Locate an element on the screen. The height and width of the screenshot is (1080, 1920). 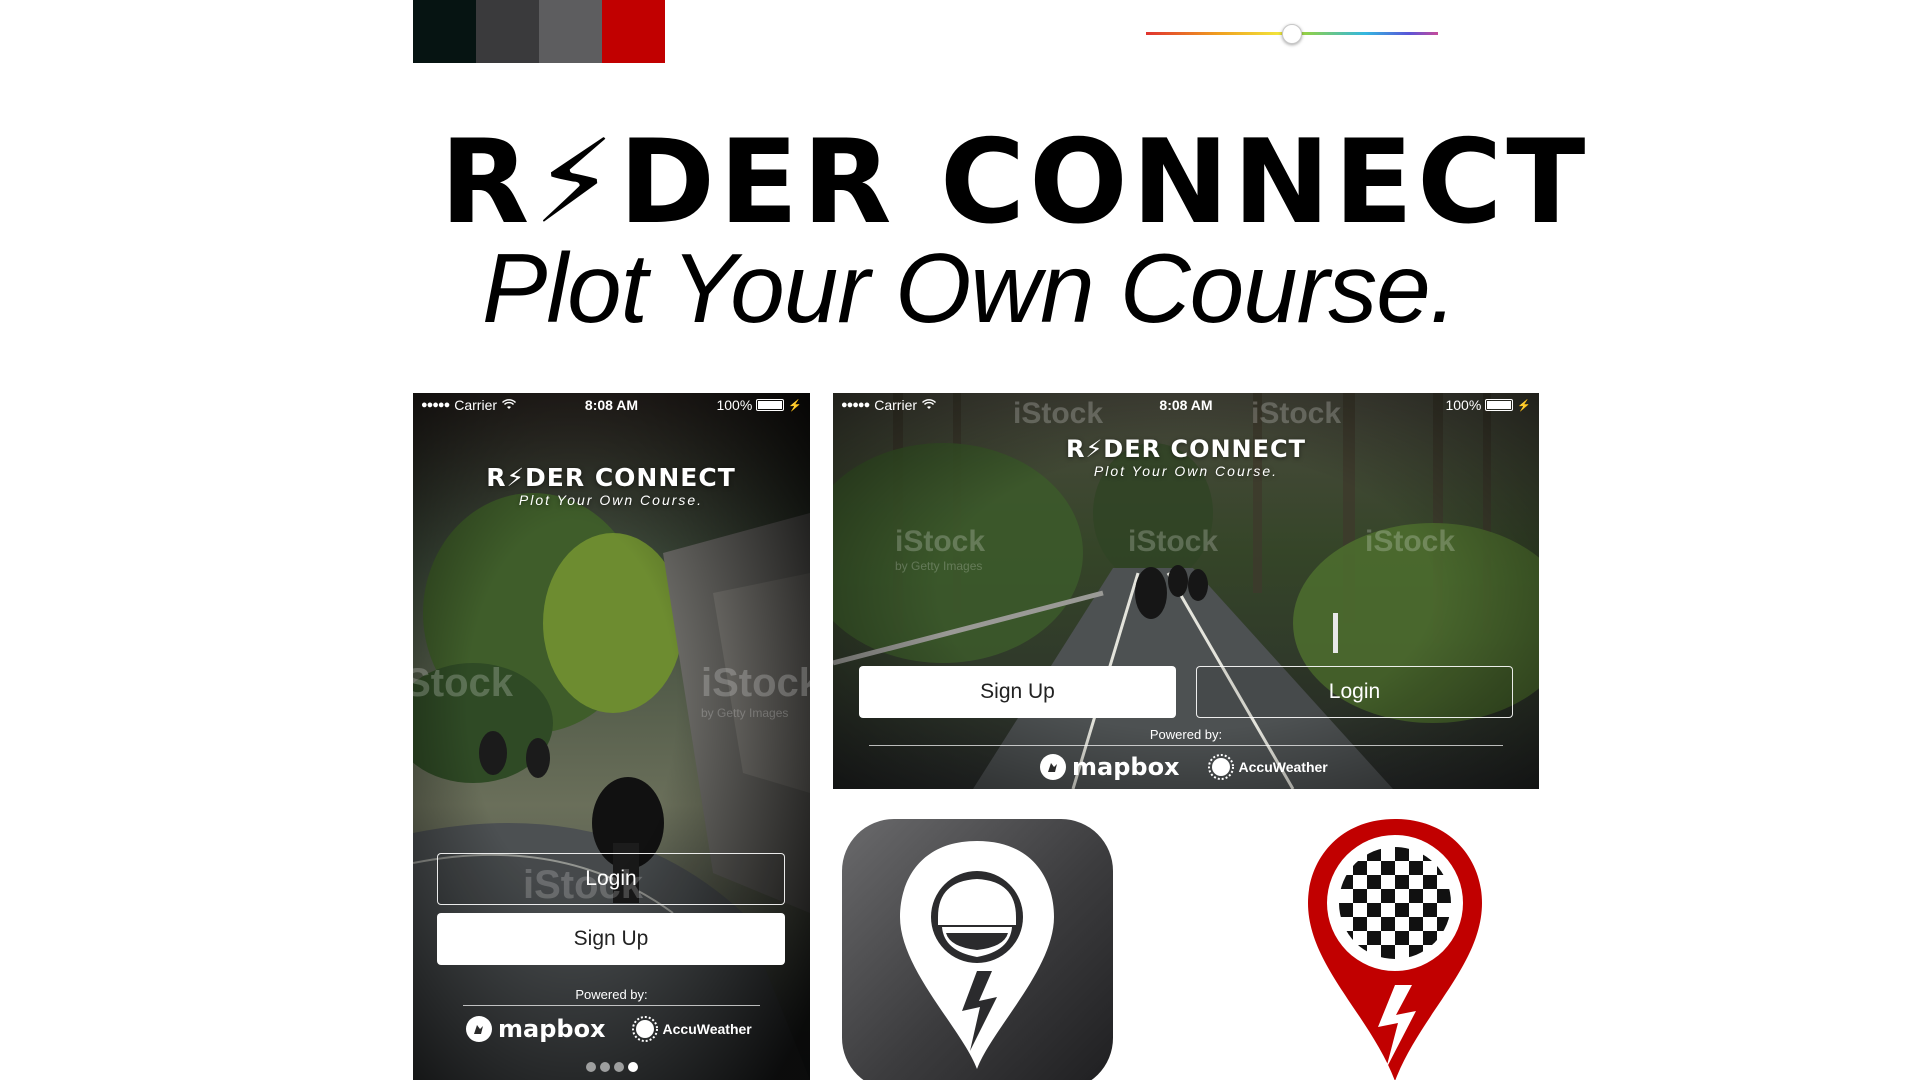
color-palette is located at coordinates (539, 31).